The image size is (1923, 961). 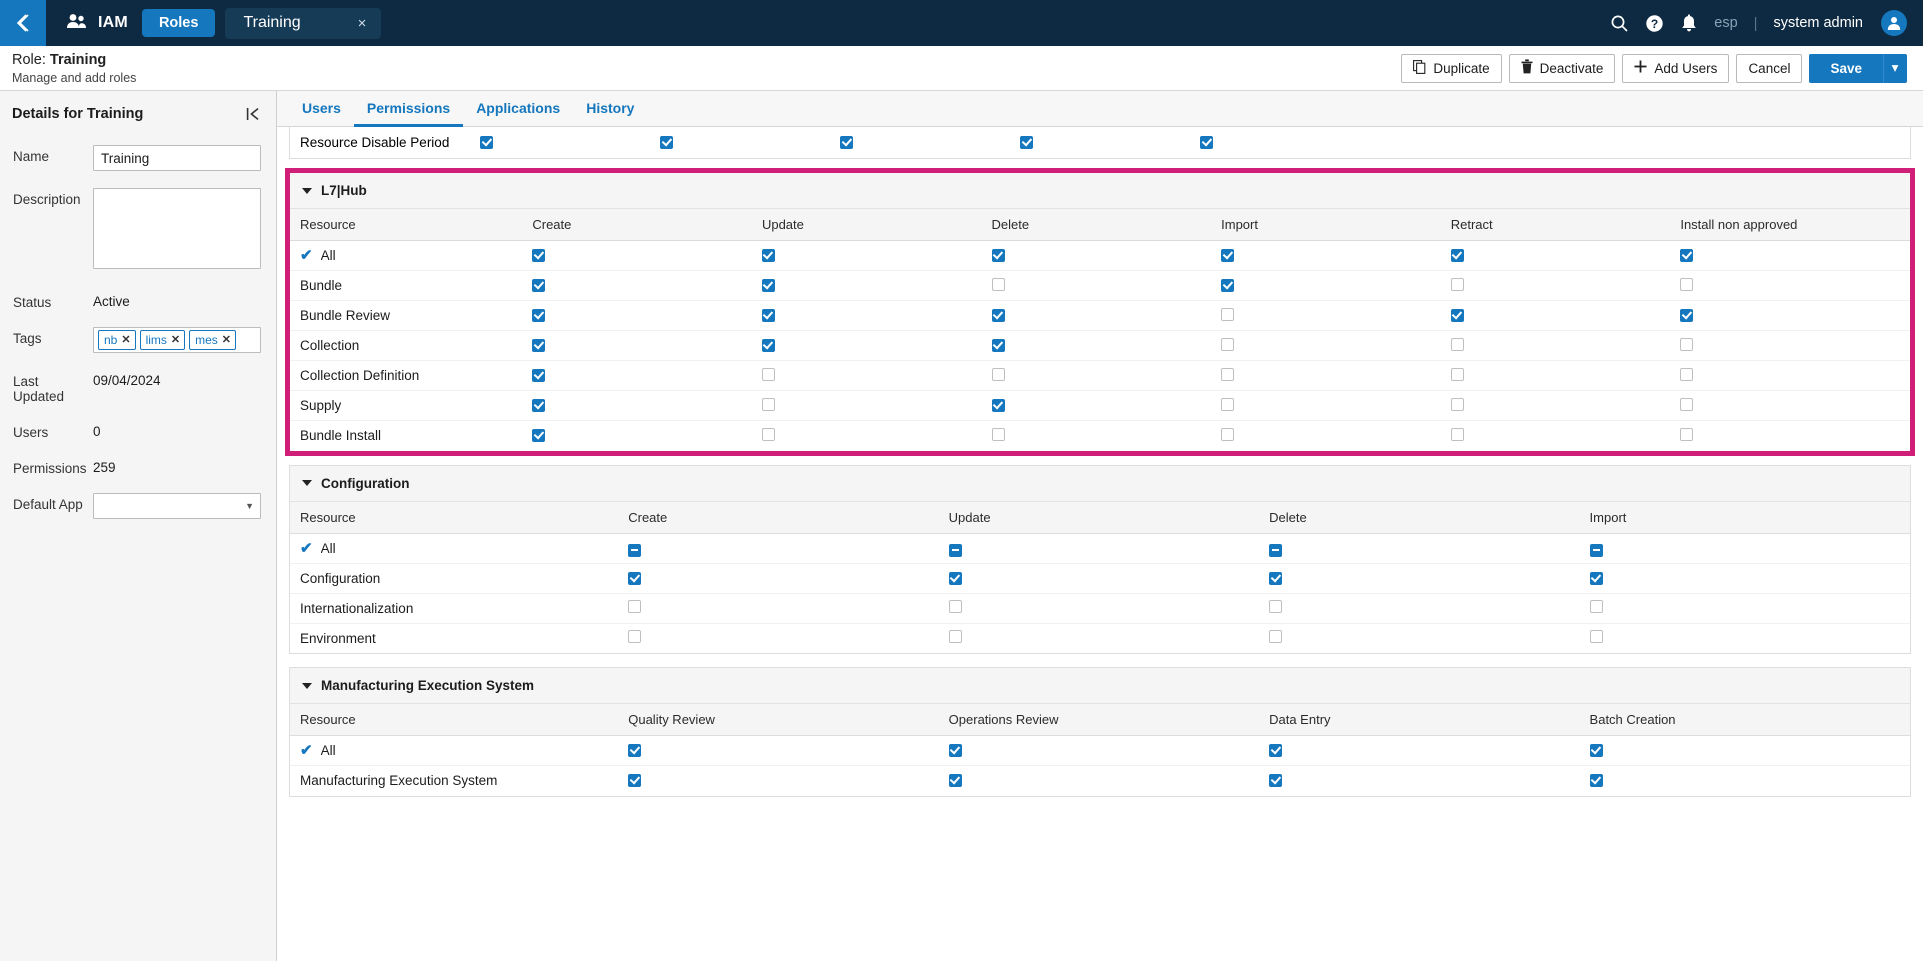 I want to click on save-button: Save, so click(x=1846, y=68).